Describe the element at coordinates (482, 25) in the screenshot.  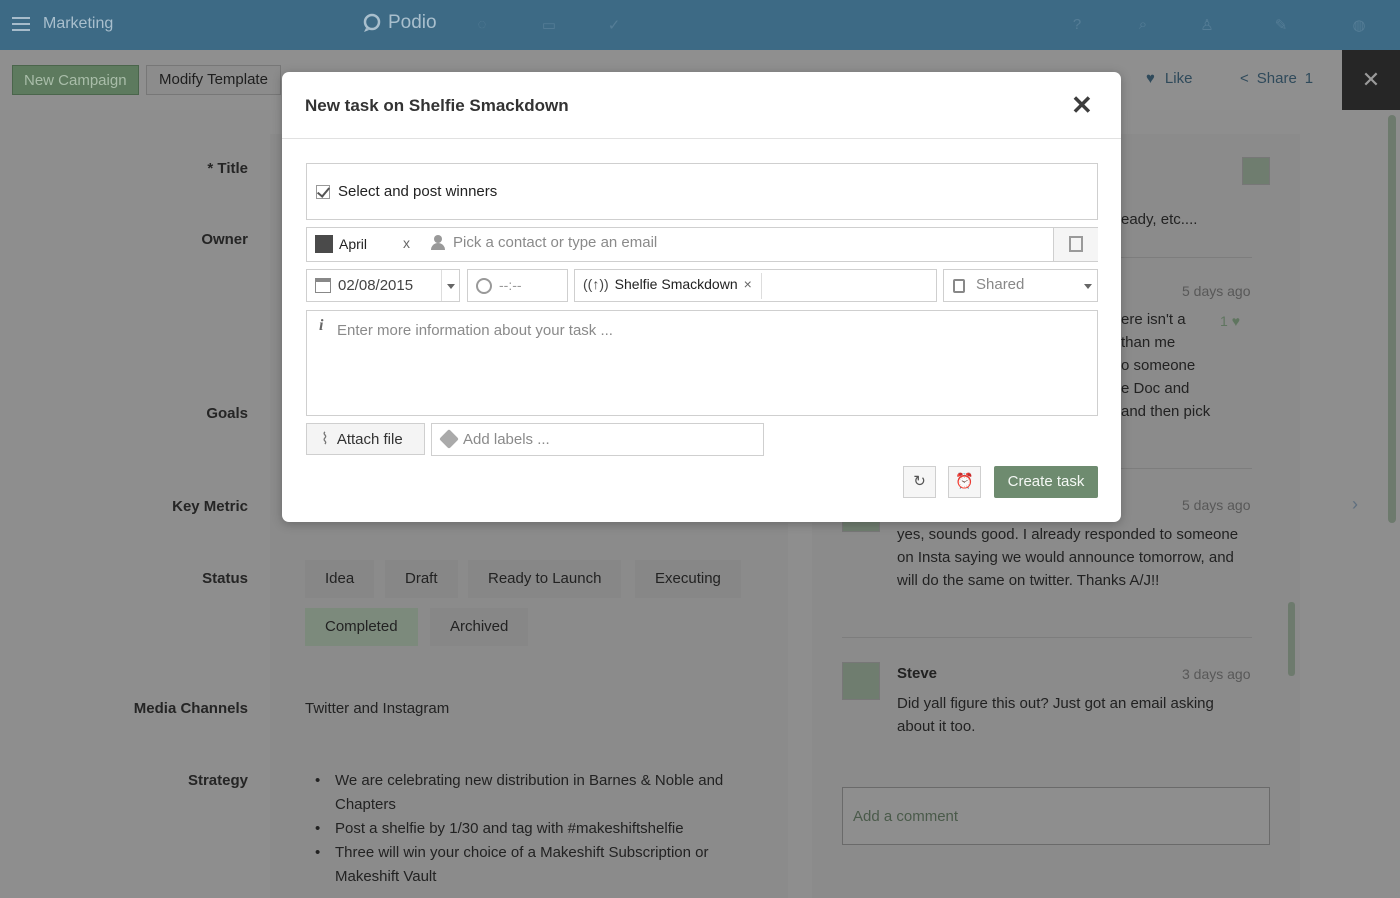
I see `activity-icon: ◌` at that location.